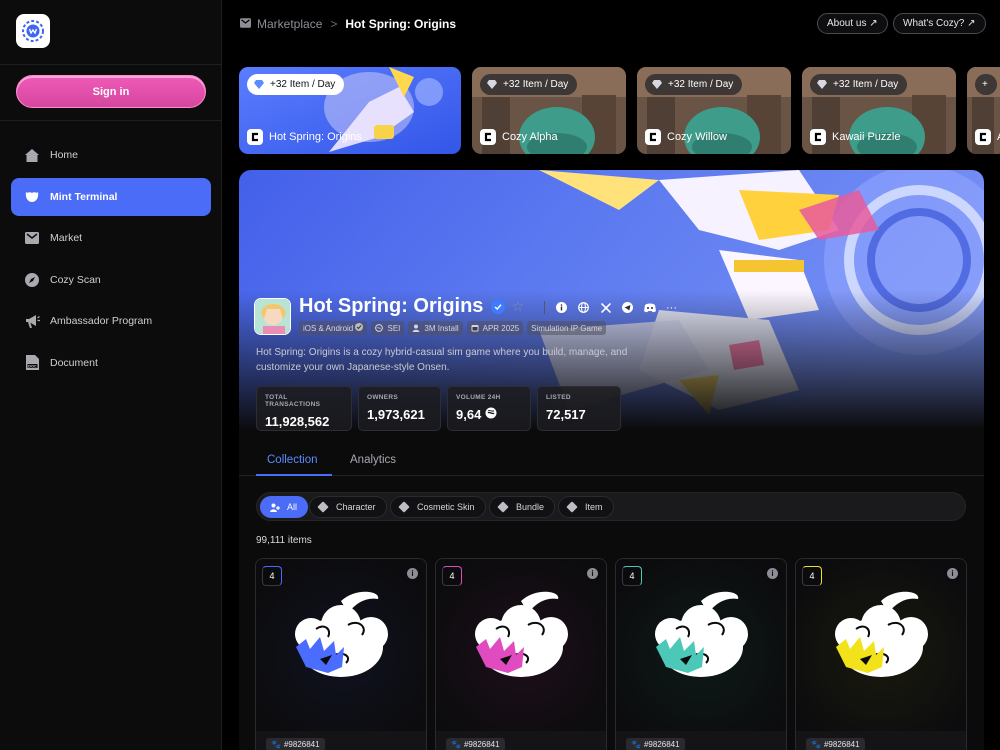 This screenshot has width=1000, height=750. I want to click on game-title-text: Hot Spring: Origins, so click(391, 306).